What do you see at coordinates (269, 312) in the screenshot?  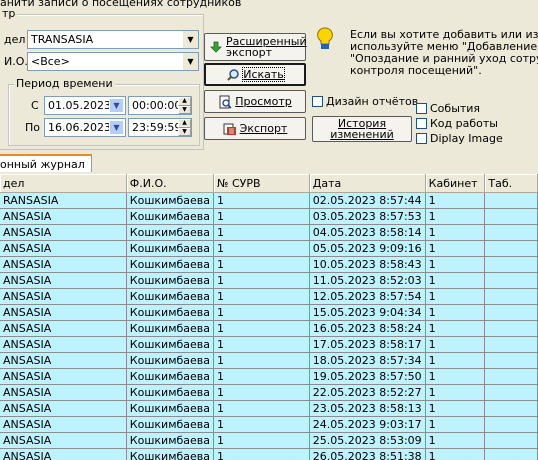 I see `table-row: ANSASIA Кошкимбаева 1 15.05.2023 9:04:34 1` at bounding box center [269, 312].